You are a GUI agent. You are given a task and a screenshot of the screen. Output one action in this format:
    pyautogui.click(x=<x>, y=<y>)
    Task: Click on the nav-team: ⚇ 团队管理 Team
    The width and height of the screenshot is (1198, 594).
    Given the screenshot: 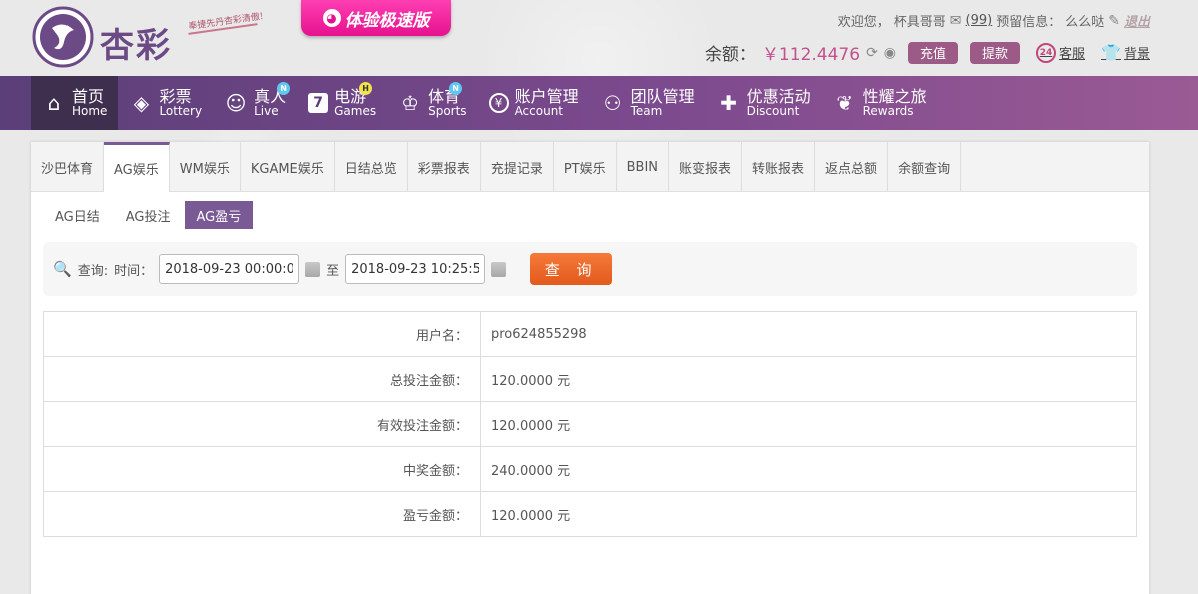 What is the action you would take?
    pyautogui.click(x=648, y=103)
    